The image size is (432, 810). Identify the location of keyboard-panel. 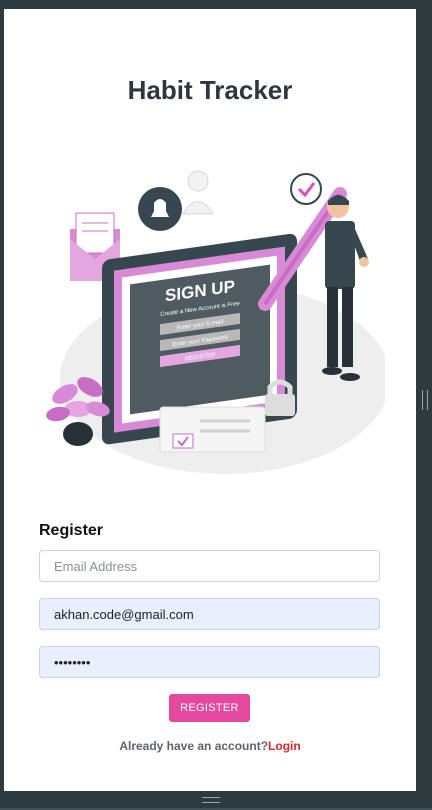
(212, 429).